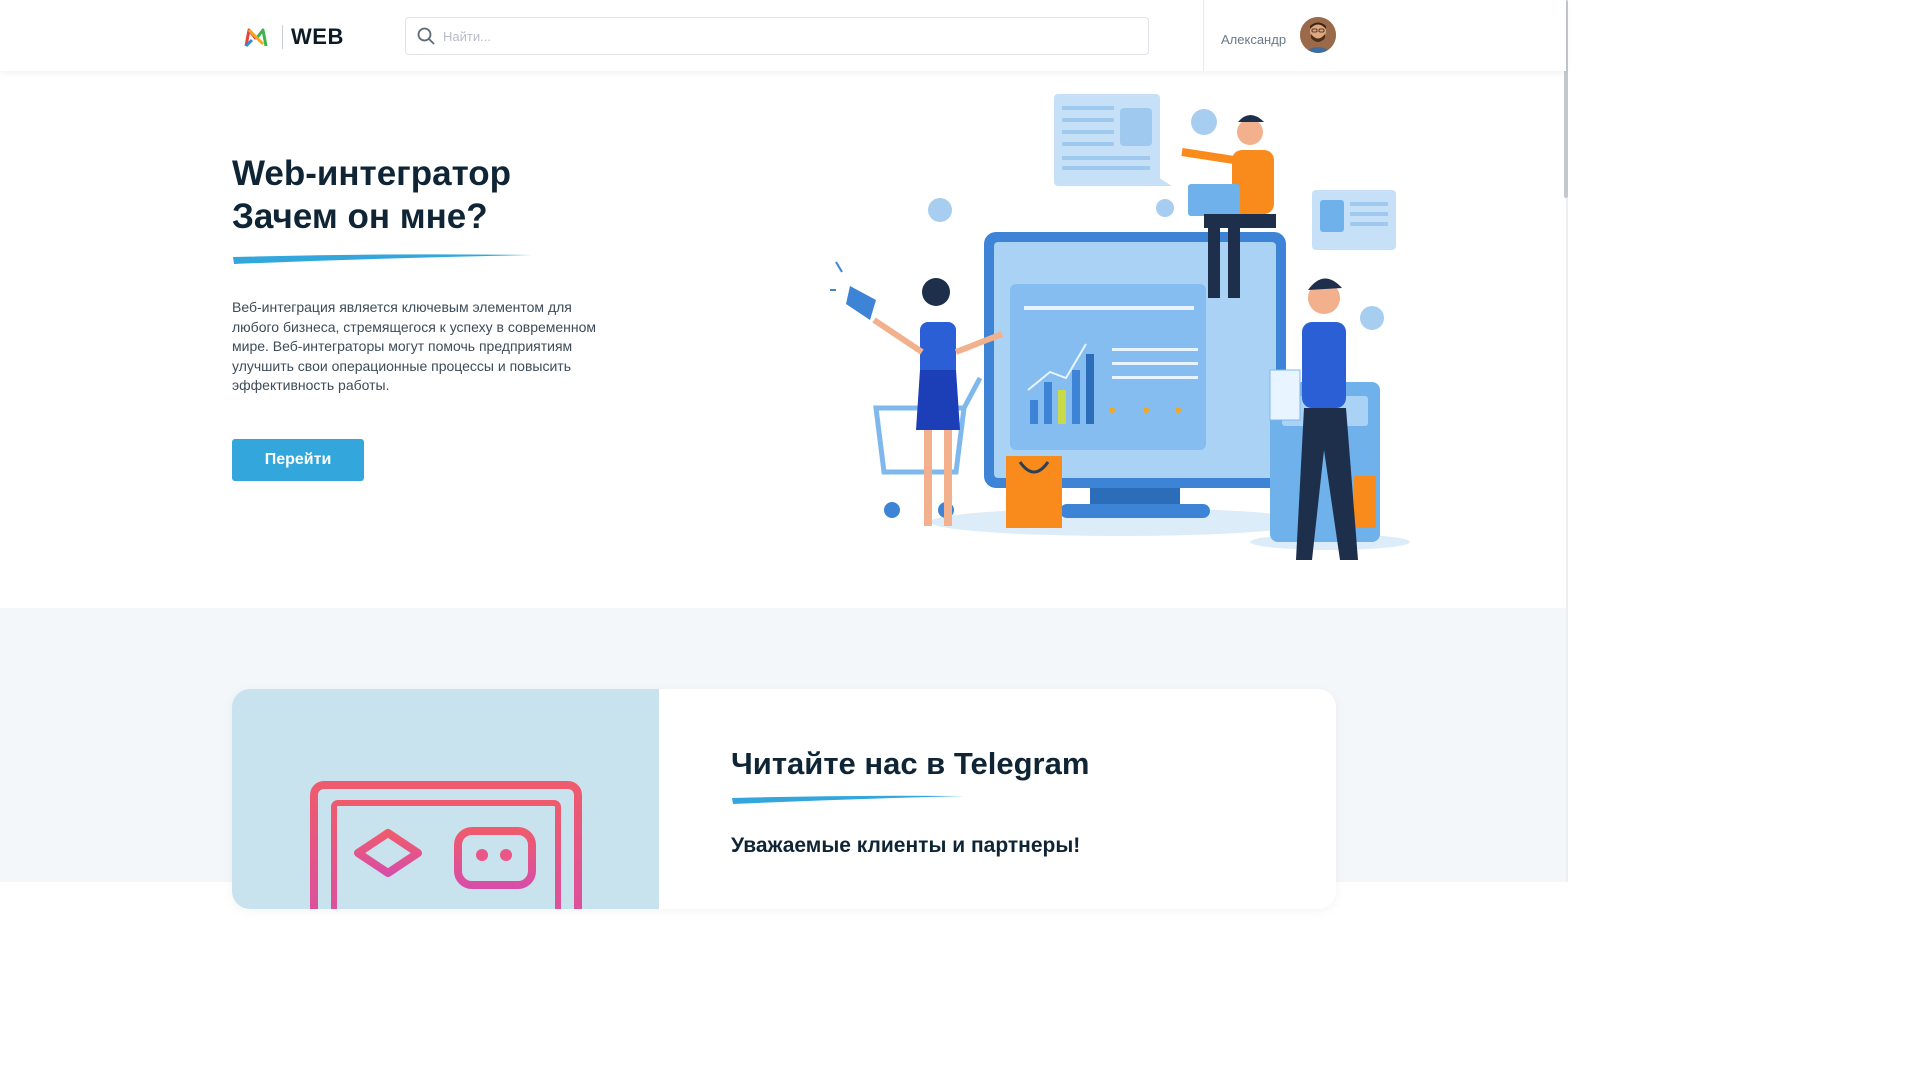 The height and width of the screenshot is (1080, 1920). I want to click on header-separator, so click(1203, 35).